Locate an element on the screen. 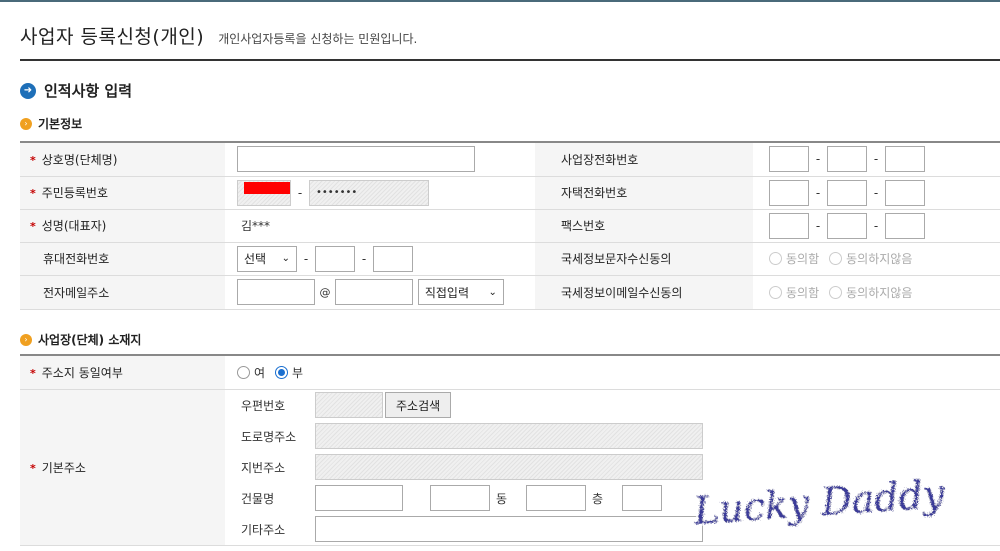 Image resolution: width=1000 pixels, height=551 pixels. lucky-daddy-watermark: Lucky Daddy Lucky Daddy is located at coordinates (819, 502).